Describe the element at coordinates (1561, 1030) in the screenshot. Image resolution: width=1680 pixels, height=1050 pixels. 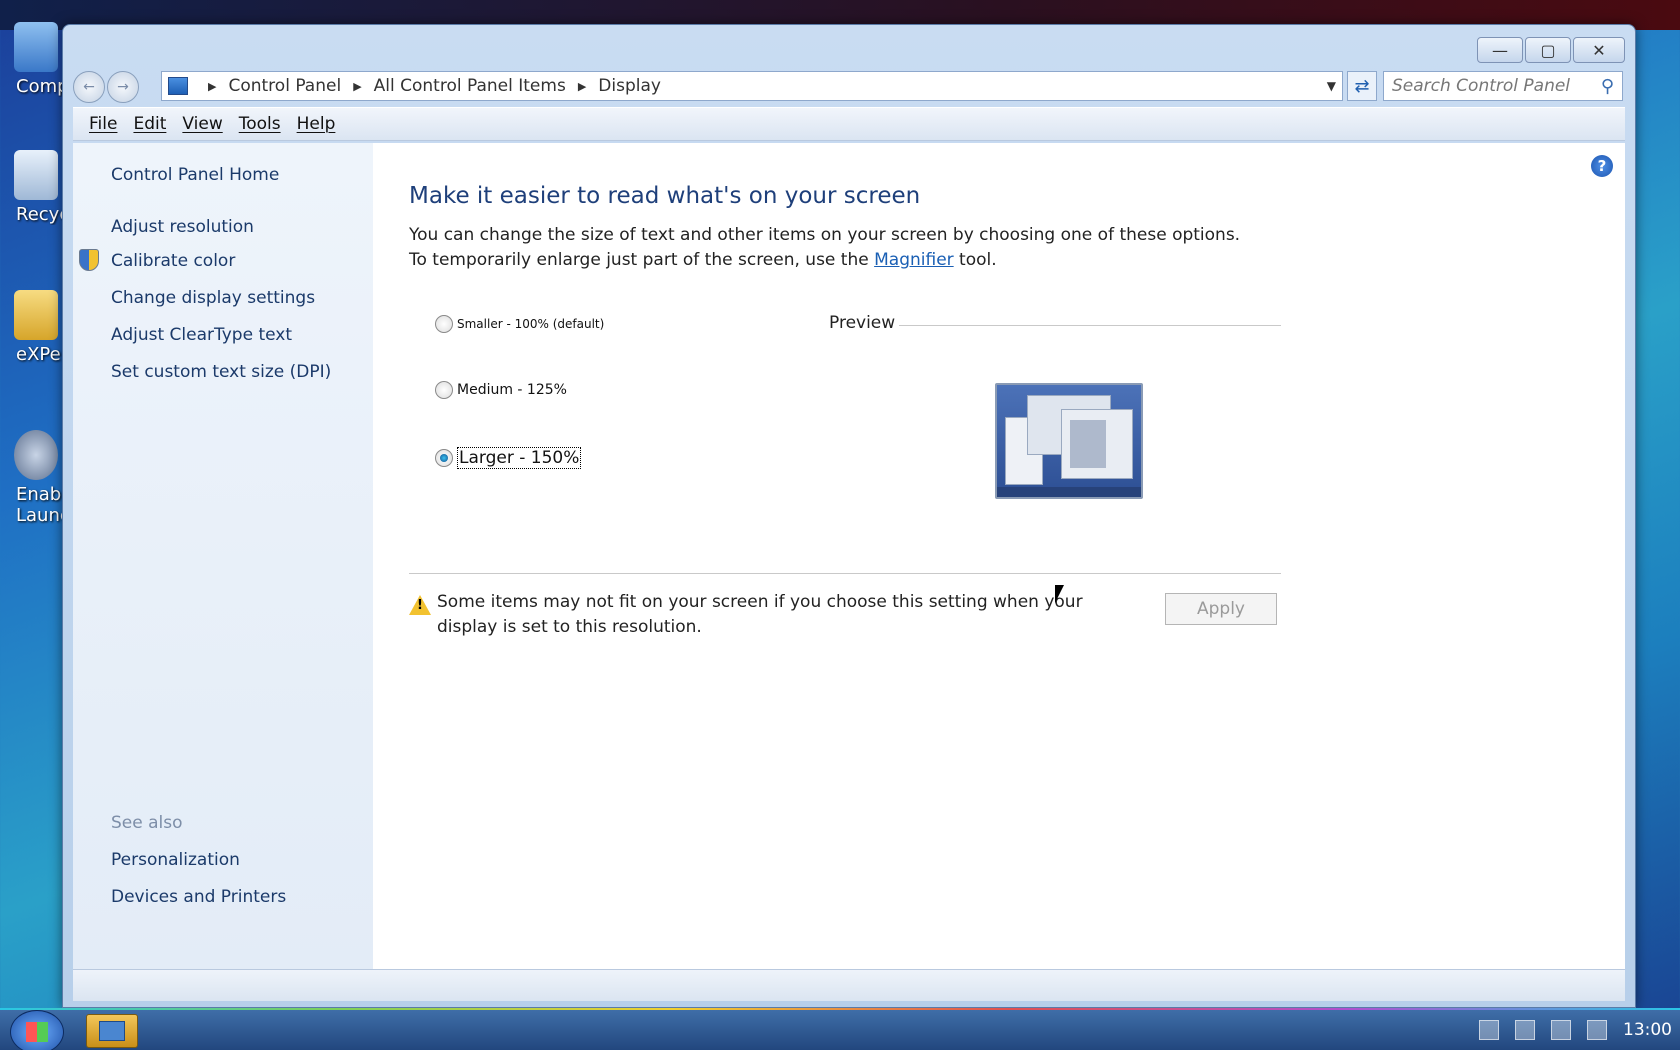
I see `network-icon` at that location.